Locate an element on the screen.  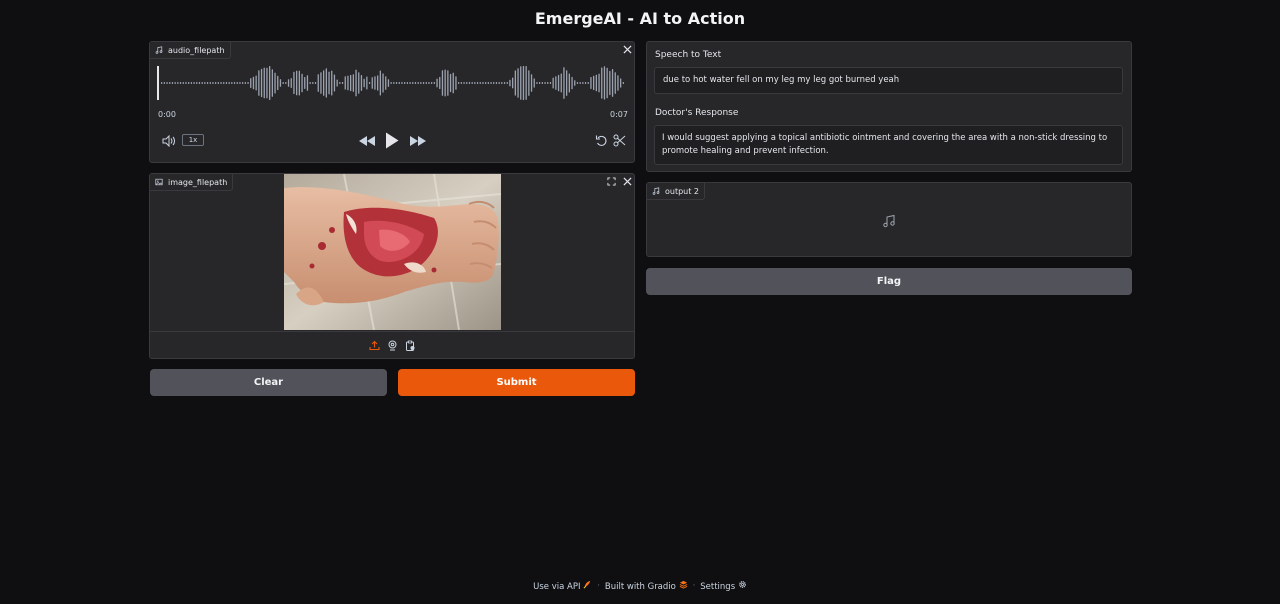
play-icon is located at coordinates (392, 140).